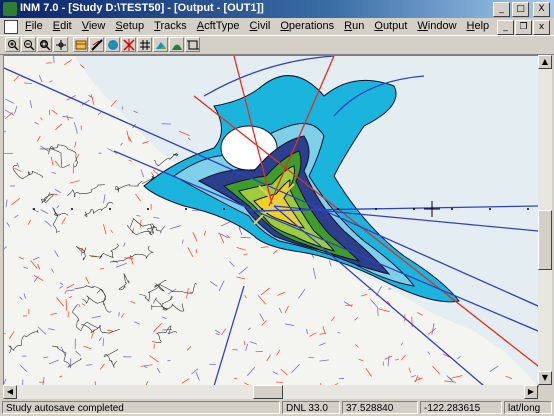  What do you see at coordinates (112, 44) in the screenshot?
I see `tracks-icon` at bounding box center [112, 44].